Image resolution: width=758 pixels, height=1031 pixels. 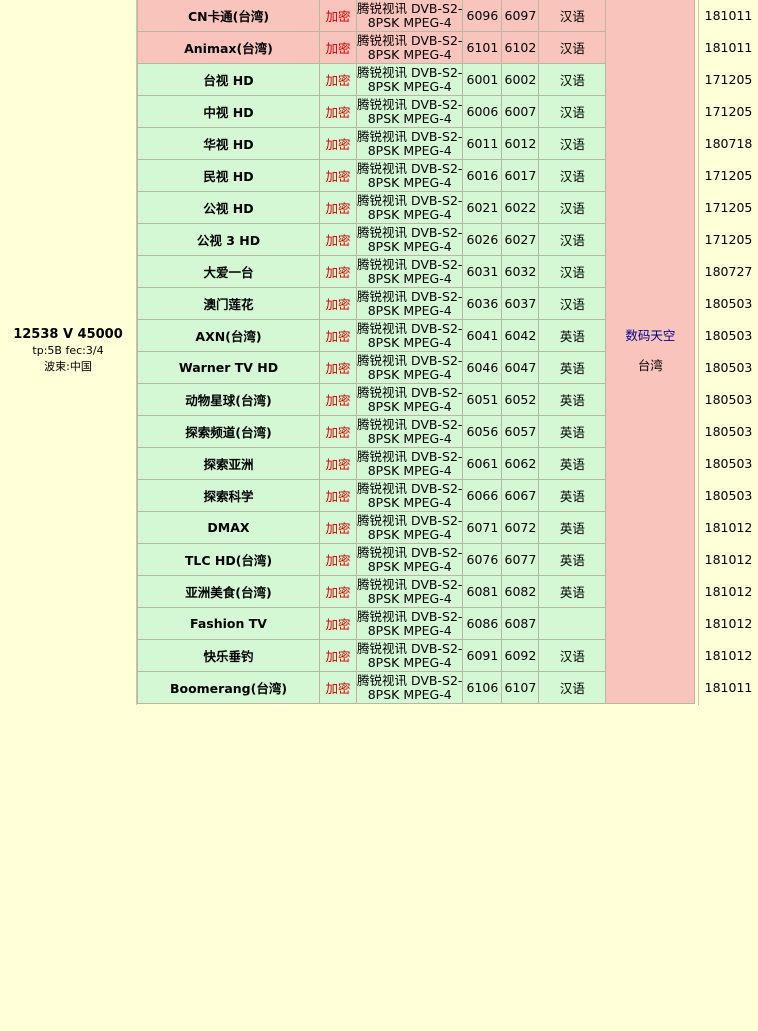 I want to click on channel-name: Fashion TV, so click(x=228, y=623).